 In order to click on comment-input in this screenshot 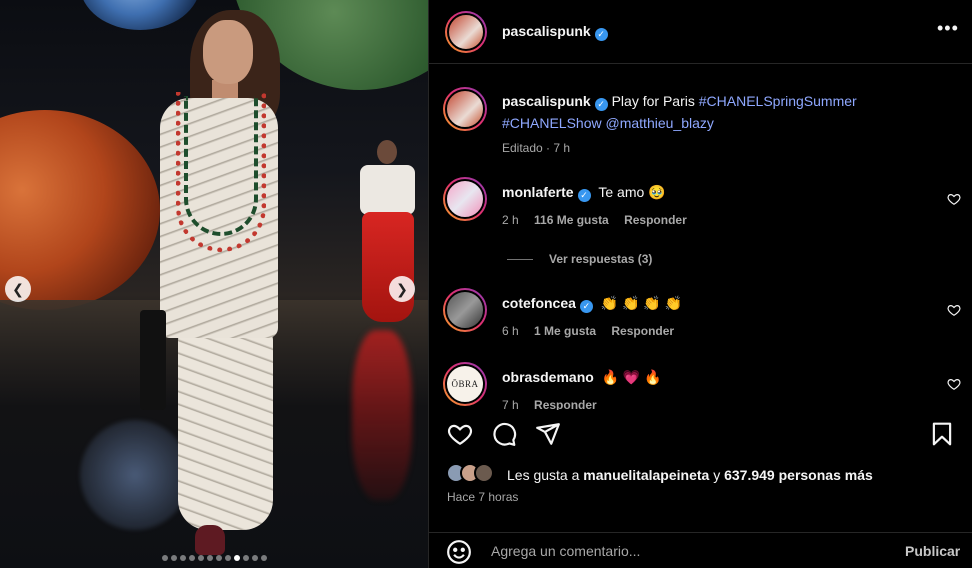, I will do `click(681, 551)`.